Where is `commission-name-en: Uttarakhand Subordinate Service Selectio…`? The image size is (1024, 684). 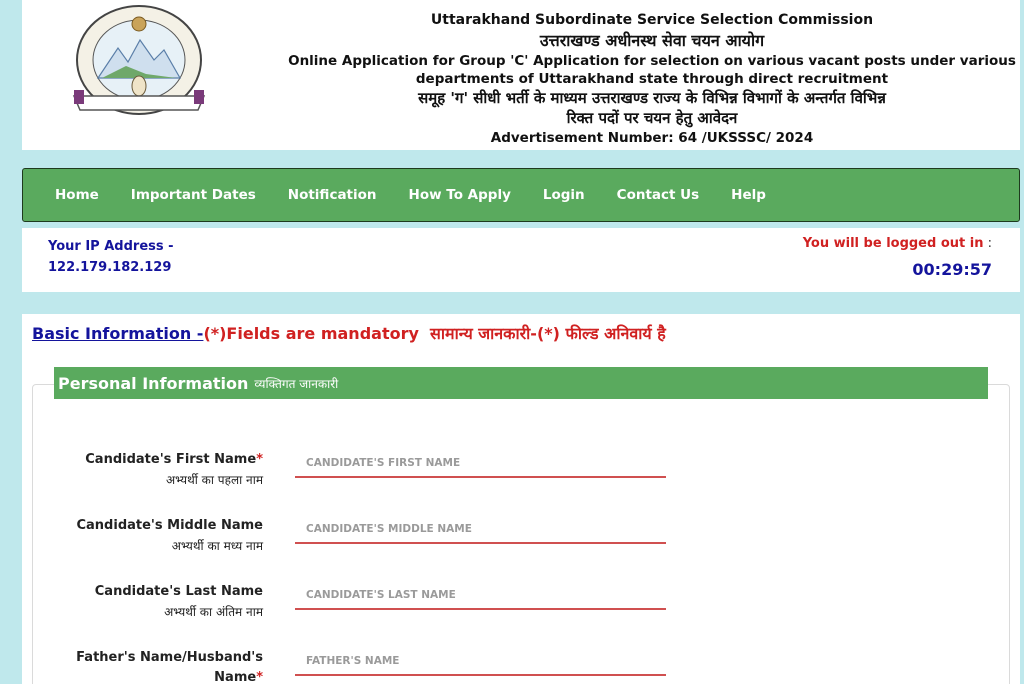
commission-name-en: Uttarakhand Subordinate Service Selectio… is located at coordinates (652, 20).